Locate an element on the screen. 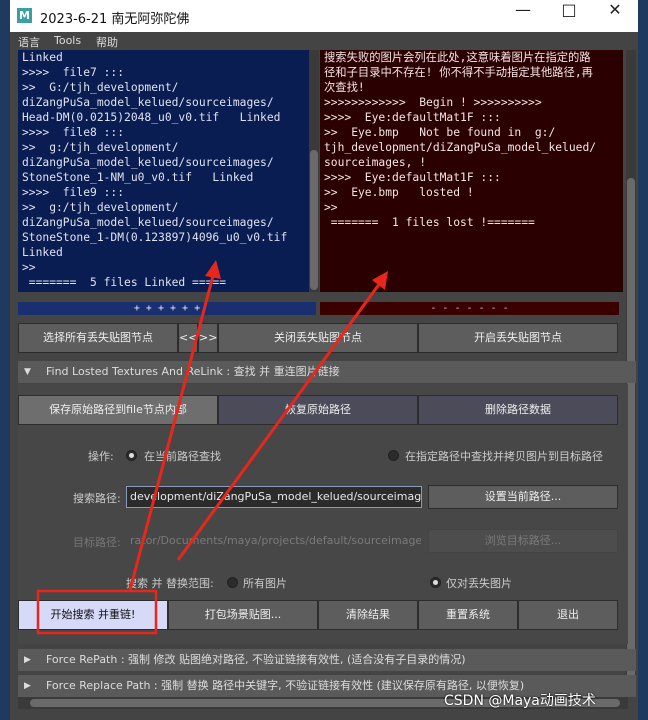 The height and width of the screenshot is (720, 648). log-line: >> Eye.bmp Not be found in g:/ is located at coordinates (440, 132).